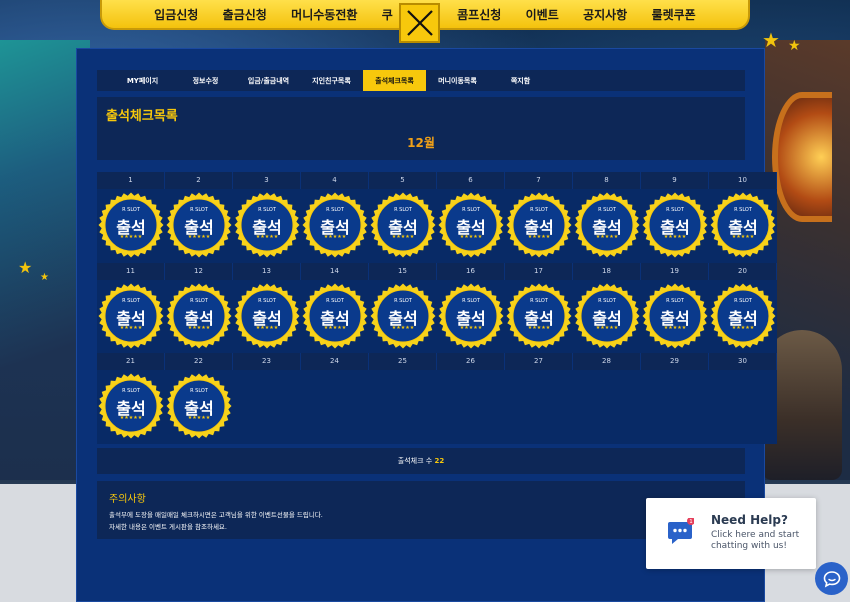  I want to click on calendar-day-number: 25, so click(403, 361).